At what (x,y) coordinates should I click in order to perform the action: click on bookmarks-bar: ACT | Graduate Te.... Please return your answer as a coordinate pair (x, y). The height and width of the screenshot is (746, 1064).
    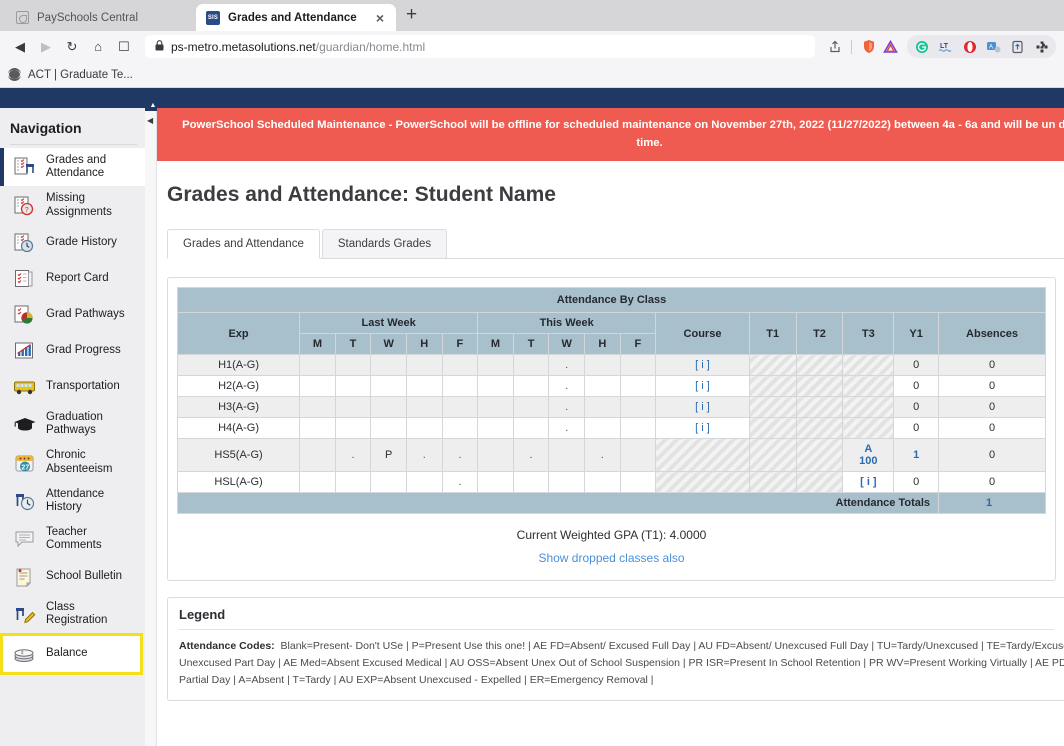
    Looking at the image, I should click on (532, 75).